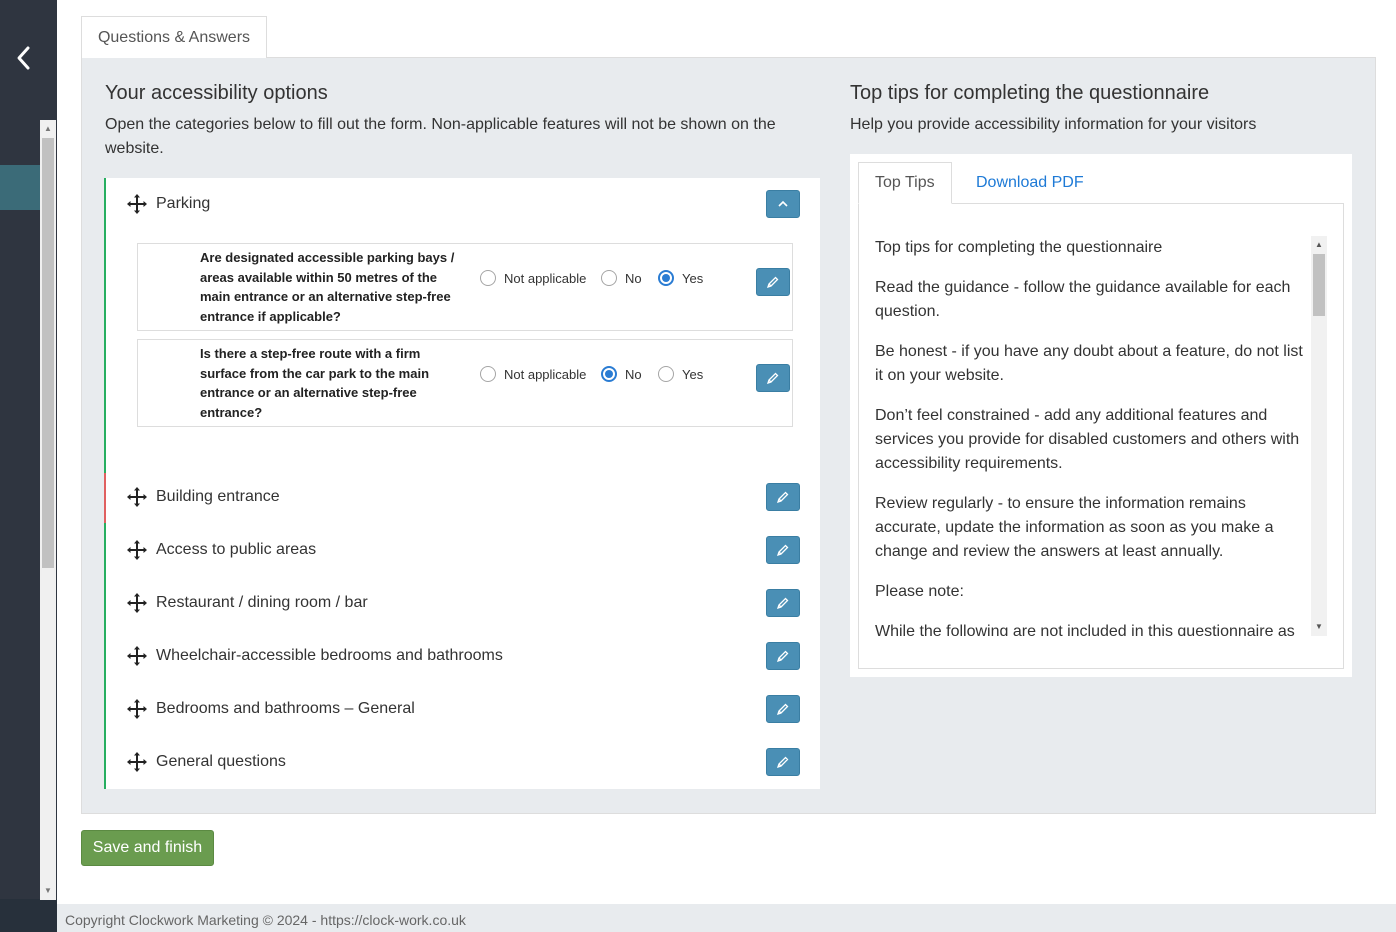  I want to click on section-label: General questions, so click(221, 761).